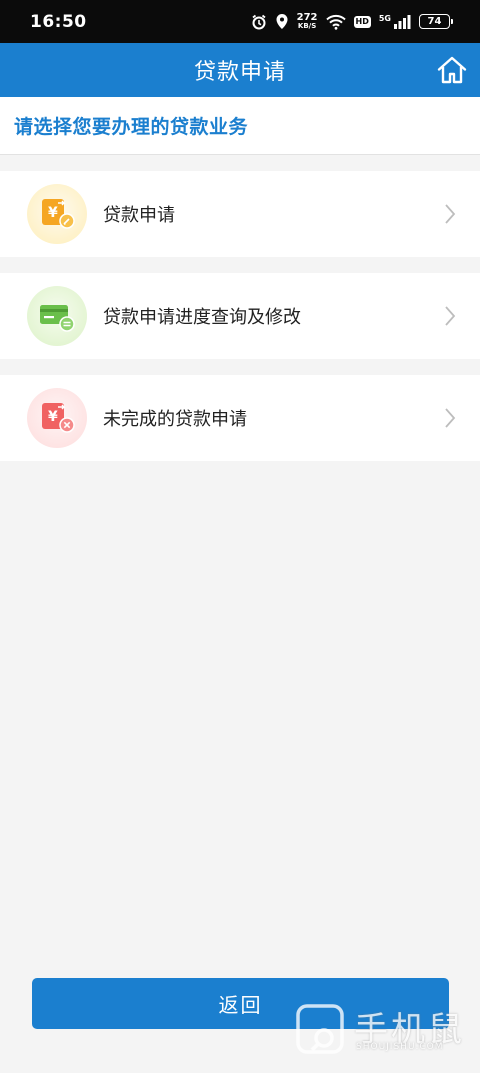 Image resolution: width=480 pixels, height=1073 pixels. What do you see at coordinates (240, 21) in the screenshot?
I see `status-bar: 16:50 272 KB/S HD 5G 74` at bounding box center [240, 21].